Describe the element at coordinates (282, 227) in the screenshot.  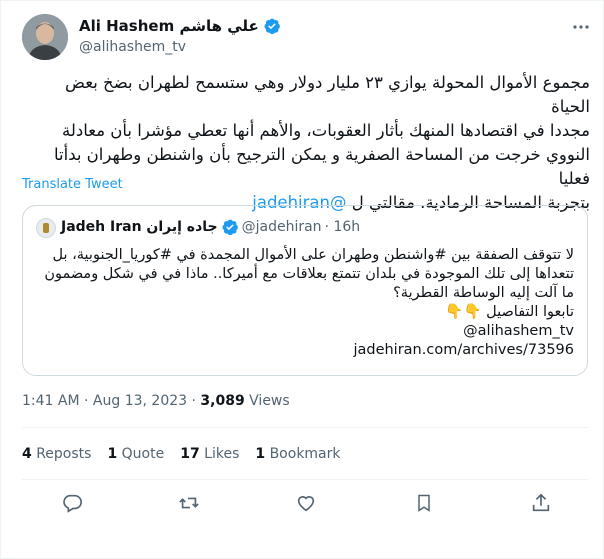
I see `quoted-author-handle: @jadehiran` at that location.